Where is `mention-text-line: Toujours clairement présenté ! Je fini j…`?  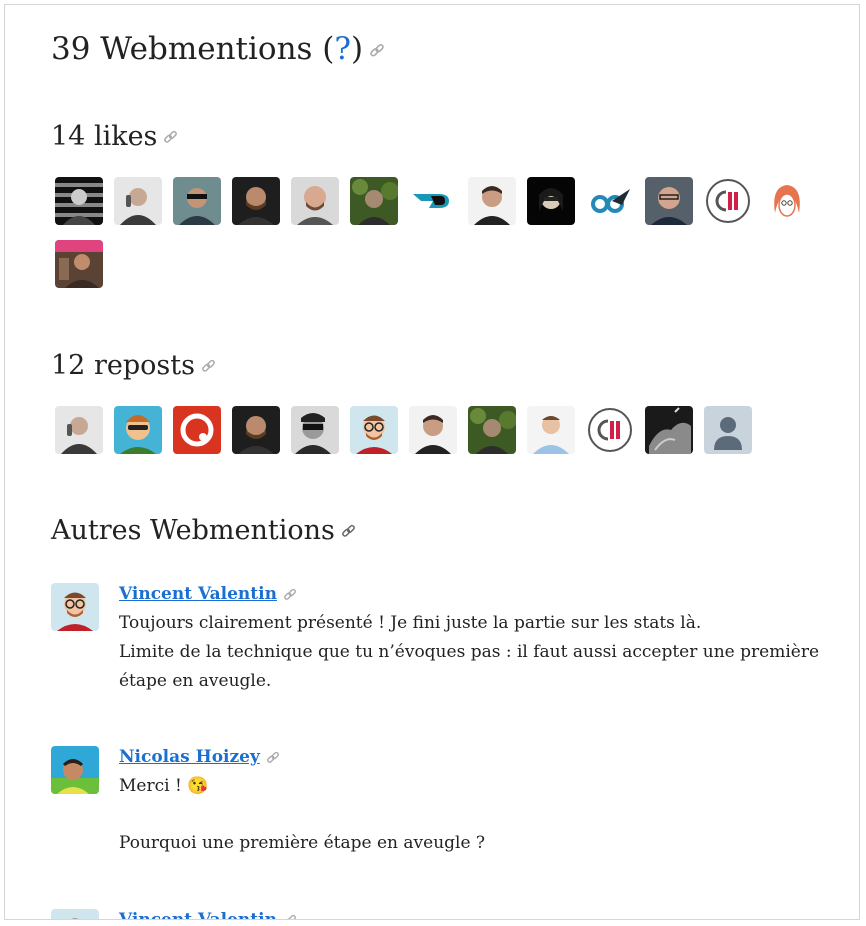
mention-text-line: Toujours clairement présenté ! Je fini j… is located at coordinates (410, 623).